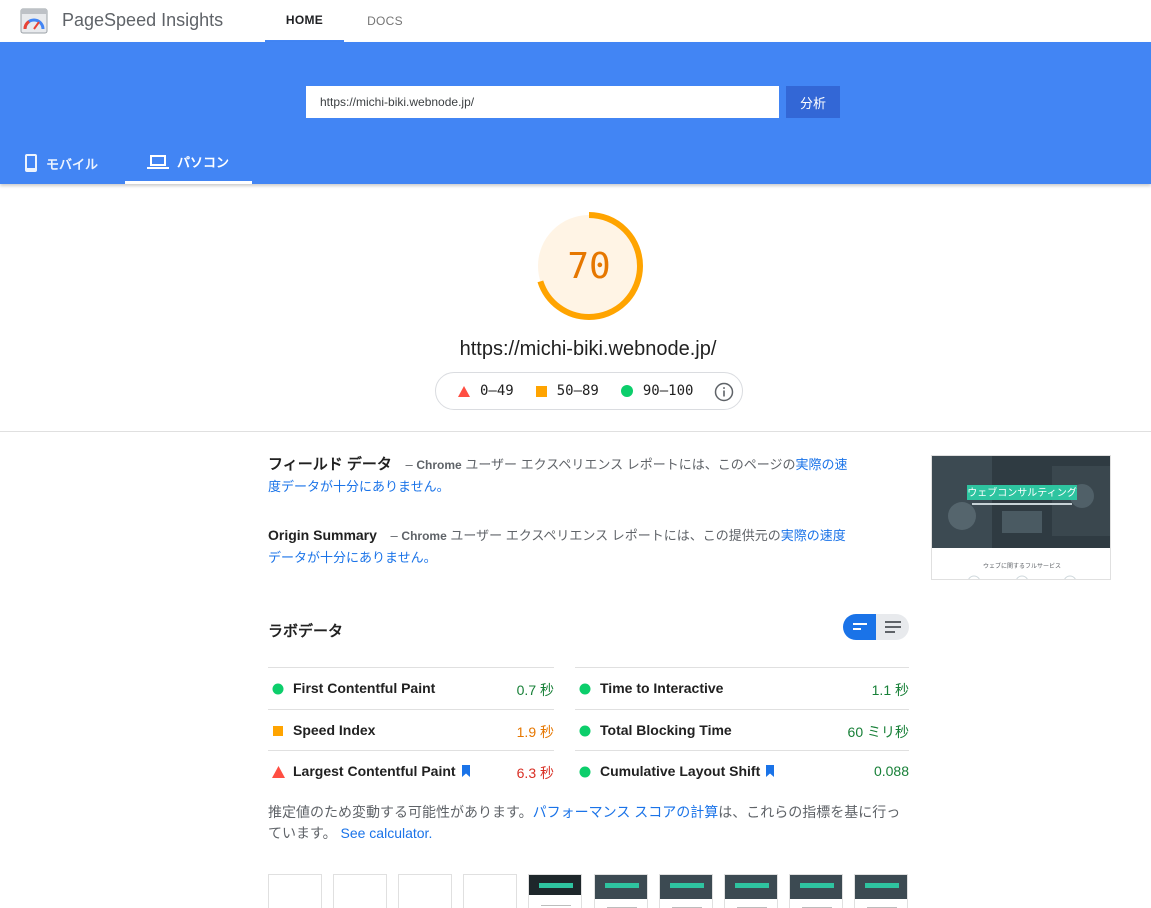 This screenshot has width=1151, height=908. Describe the element at coordinates (1022, 566) in the screenshot. I see `thumb-subline: ウェブに関するフルサービス` at that location.